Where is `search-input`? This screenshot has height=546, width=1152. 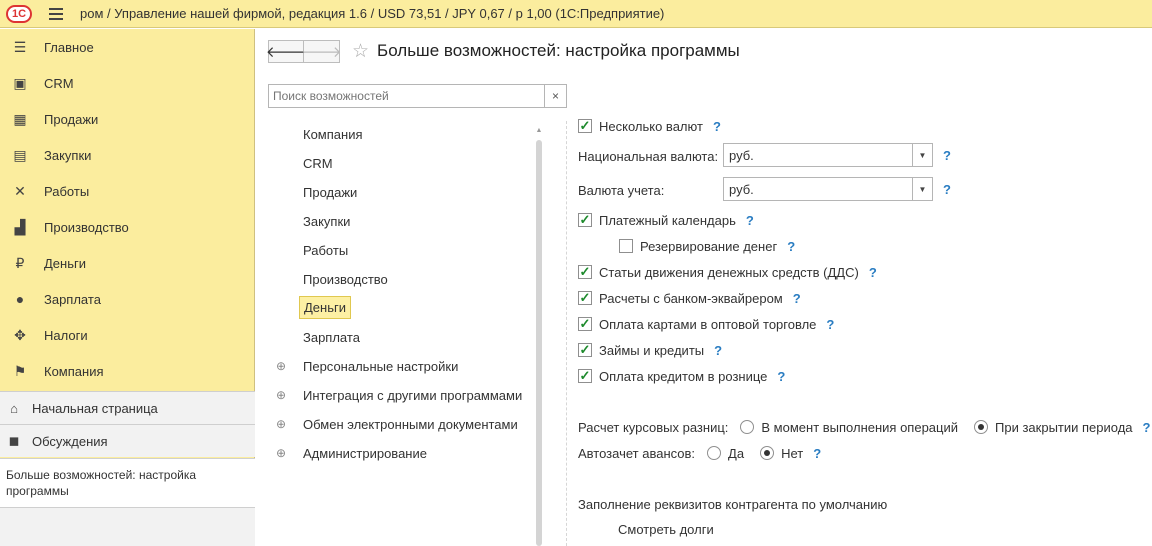
search-input is located at coordinates (406, 96).